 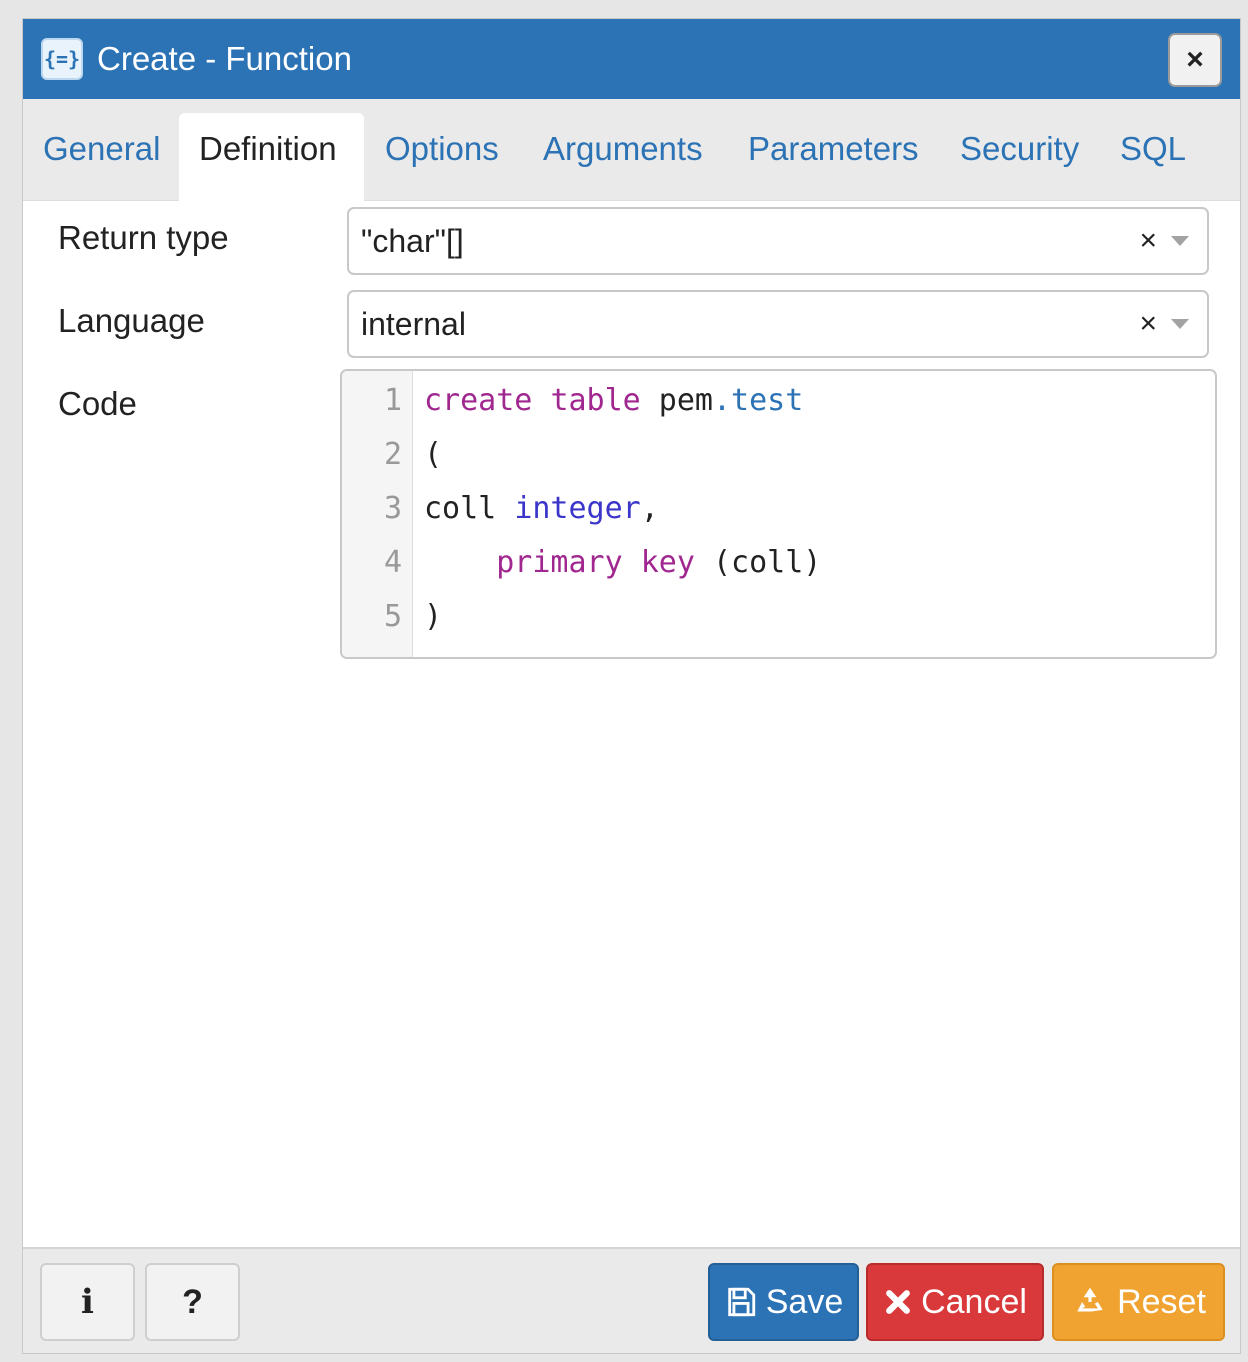 I want to click on code-token: integer, so click(x=577, y=508).